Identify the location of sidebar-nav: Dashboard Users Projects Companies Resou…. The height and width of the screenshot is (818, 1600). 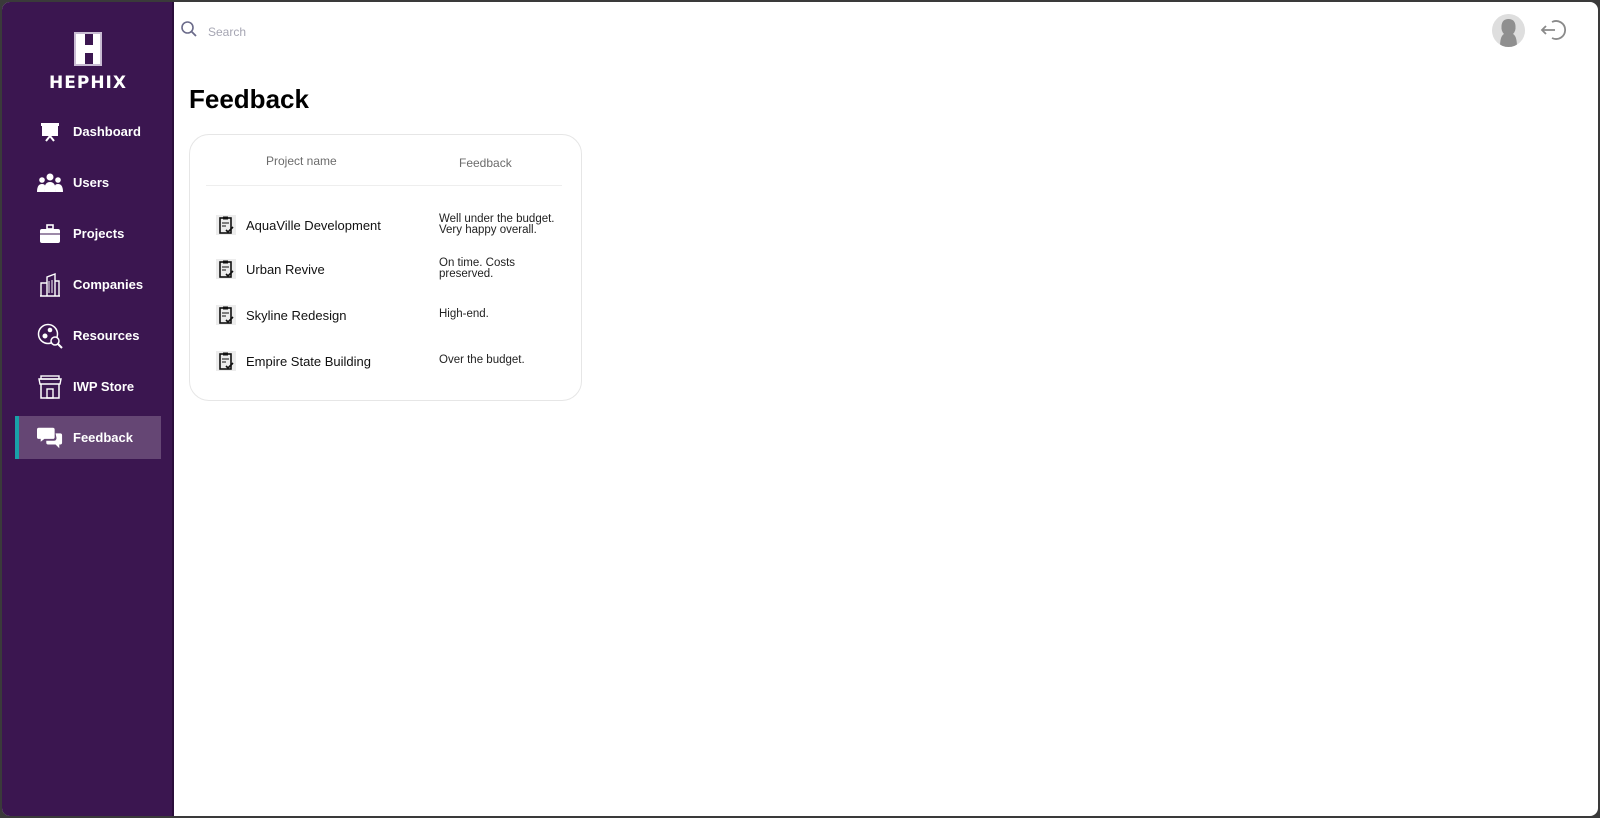
(88, 288).